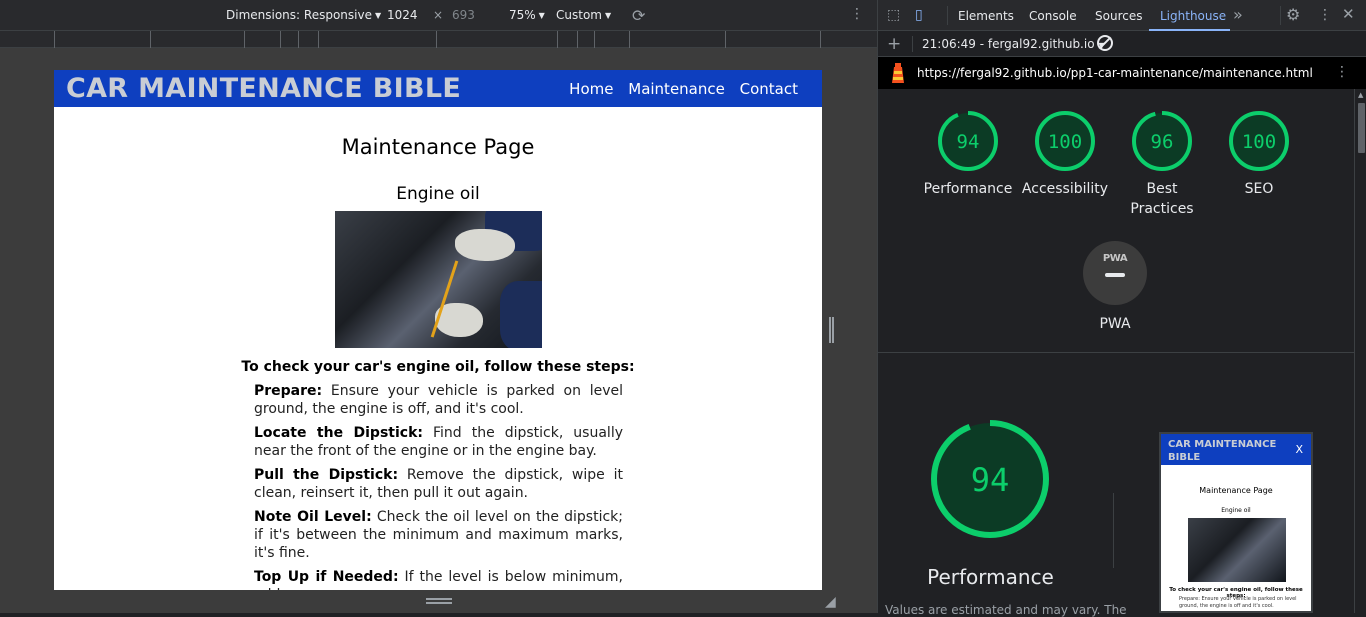 This screenshot has height=617, width=1366. Describe the element at coordinates (1115, 258) in the screenshot. I see `pwa-badge-text: PWA` at that location.